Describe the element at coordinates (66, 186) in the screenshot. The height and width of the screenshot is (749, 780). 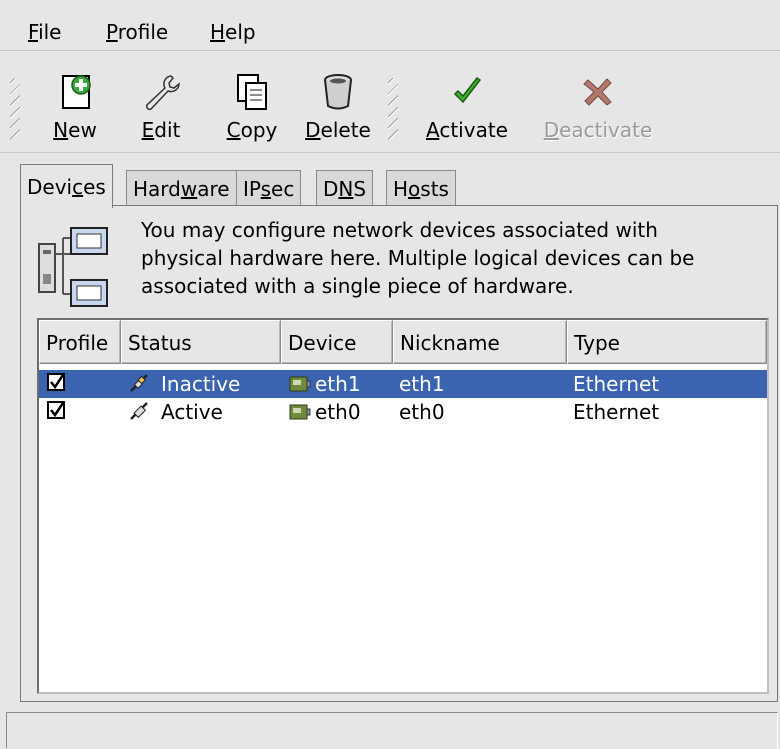
I see `tab-devices: Devices` at that location.